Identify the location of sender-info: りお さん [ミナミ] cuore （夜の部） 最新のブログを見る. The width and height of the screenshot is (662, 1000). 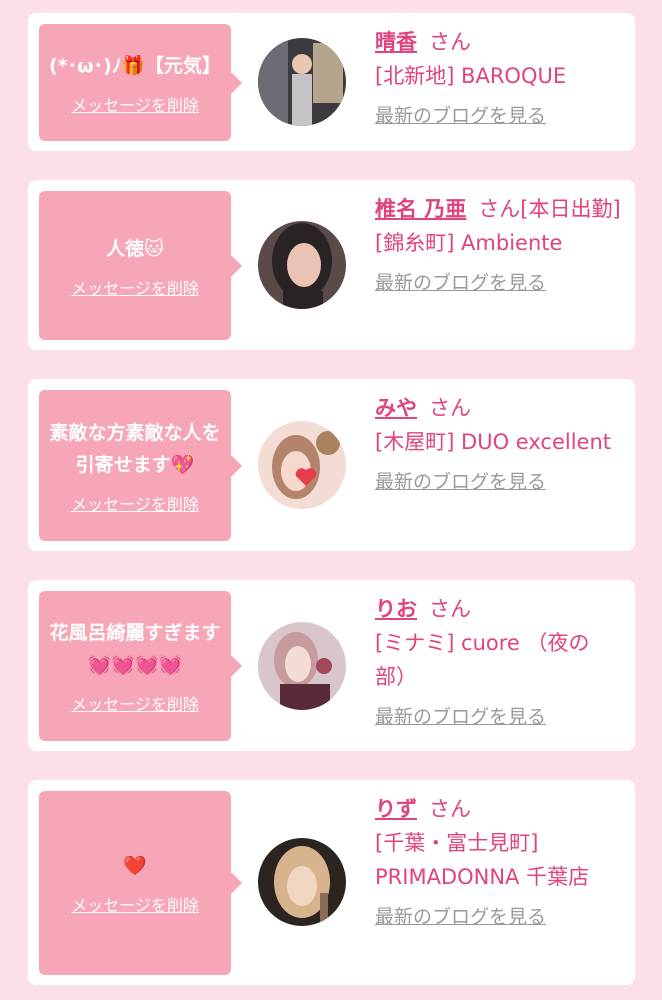
(498, 663).